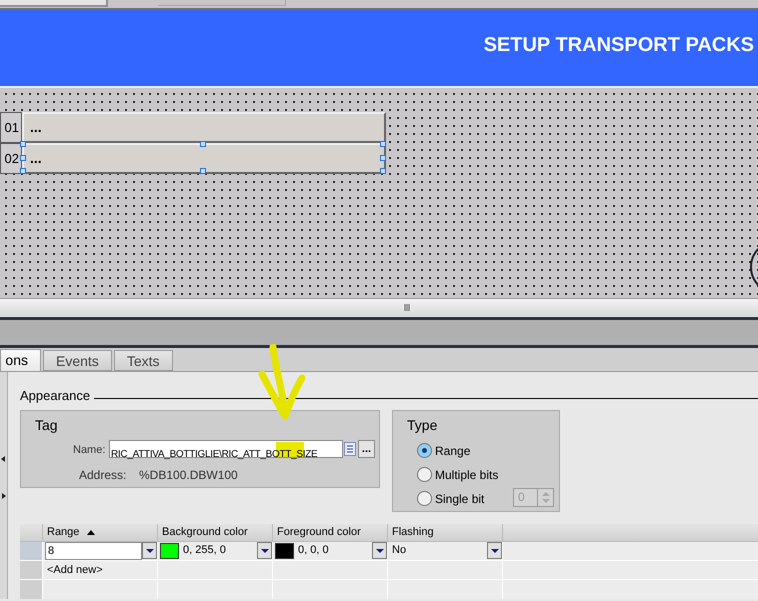 This screenshot has height=601, width=758. Describe the element at coordinates (413, 532) in the screenshot. I see `column-title: Flashing` at that location.